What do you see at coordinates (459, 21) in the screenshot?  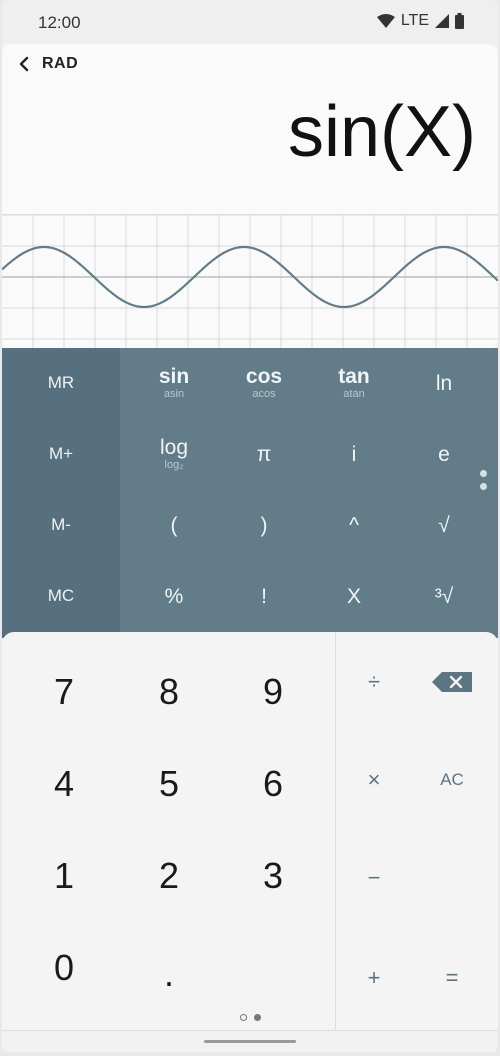 I see `battery-icon` at bounding box center [459, 21].